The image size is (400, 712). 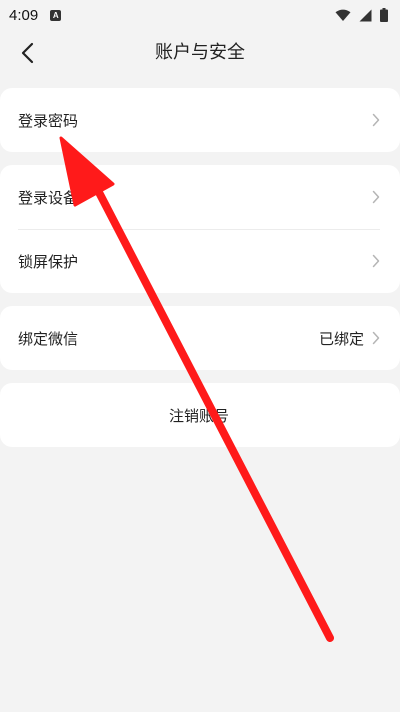 What do you see at coordinates (200, 261) in the screenshot?
I see `screen-lock-row: 锁屏保护` at bounding box center [200, 261].